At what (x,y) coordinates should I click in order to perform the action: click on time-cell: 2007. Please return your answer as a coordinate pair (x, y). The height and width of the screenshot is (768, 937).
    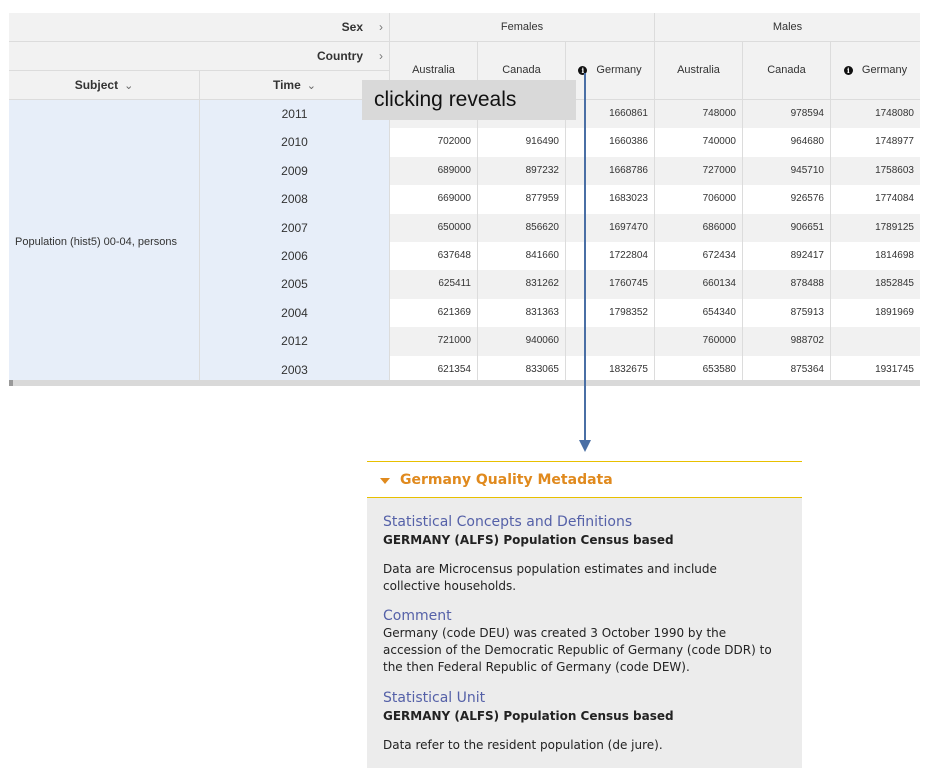
    Looking at the image, I should click on (295, 227).